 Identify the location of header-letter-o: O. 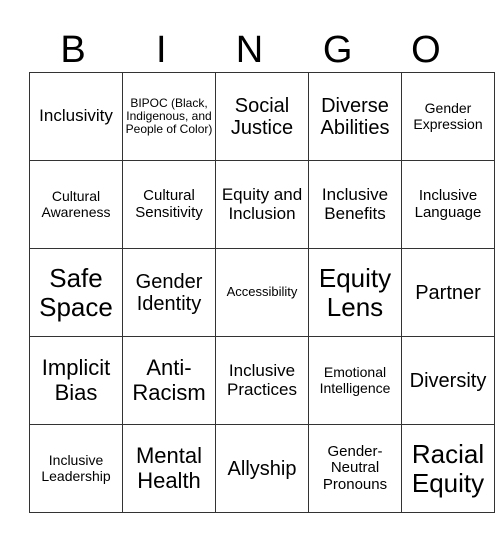
(426, 50).